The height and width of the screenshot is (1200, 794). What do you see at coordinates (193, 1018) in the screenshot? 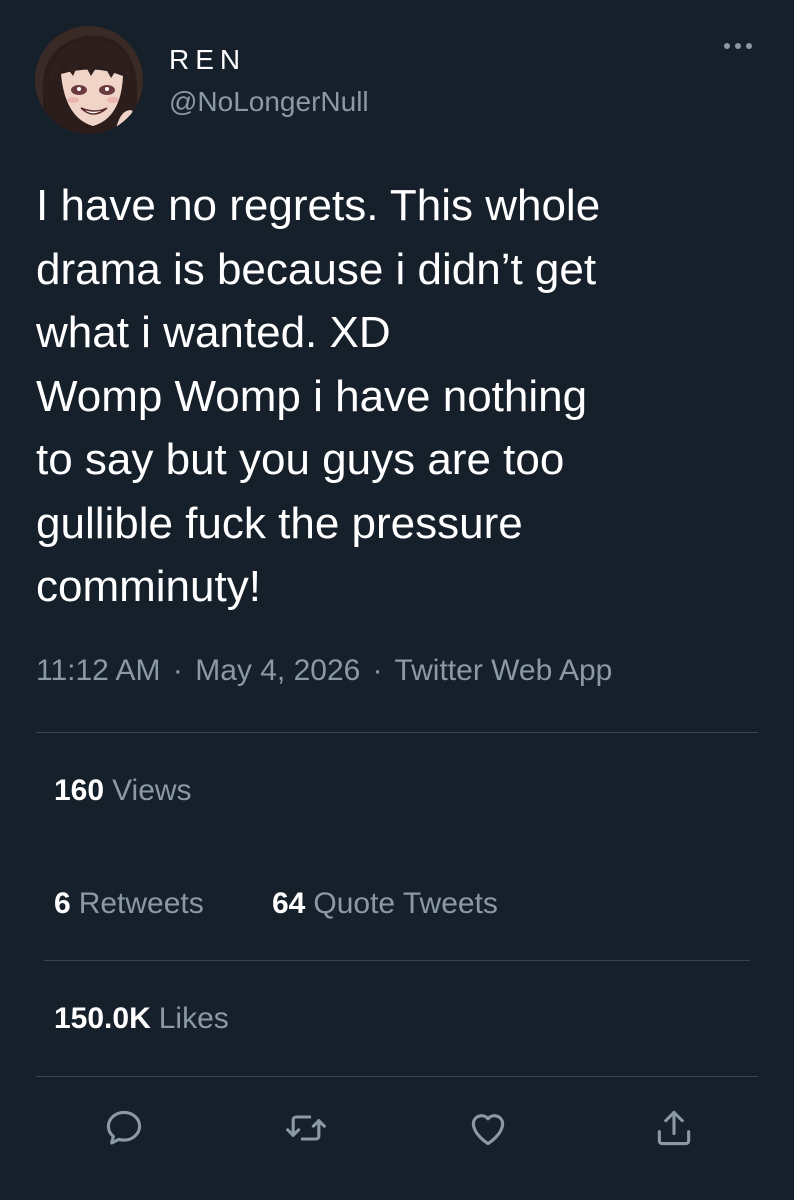
I see `likes-label: Likes` at bounding box center [193, 1018].